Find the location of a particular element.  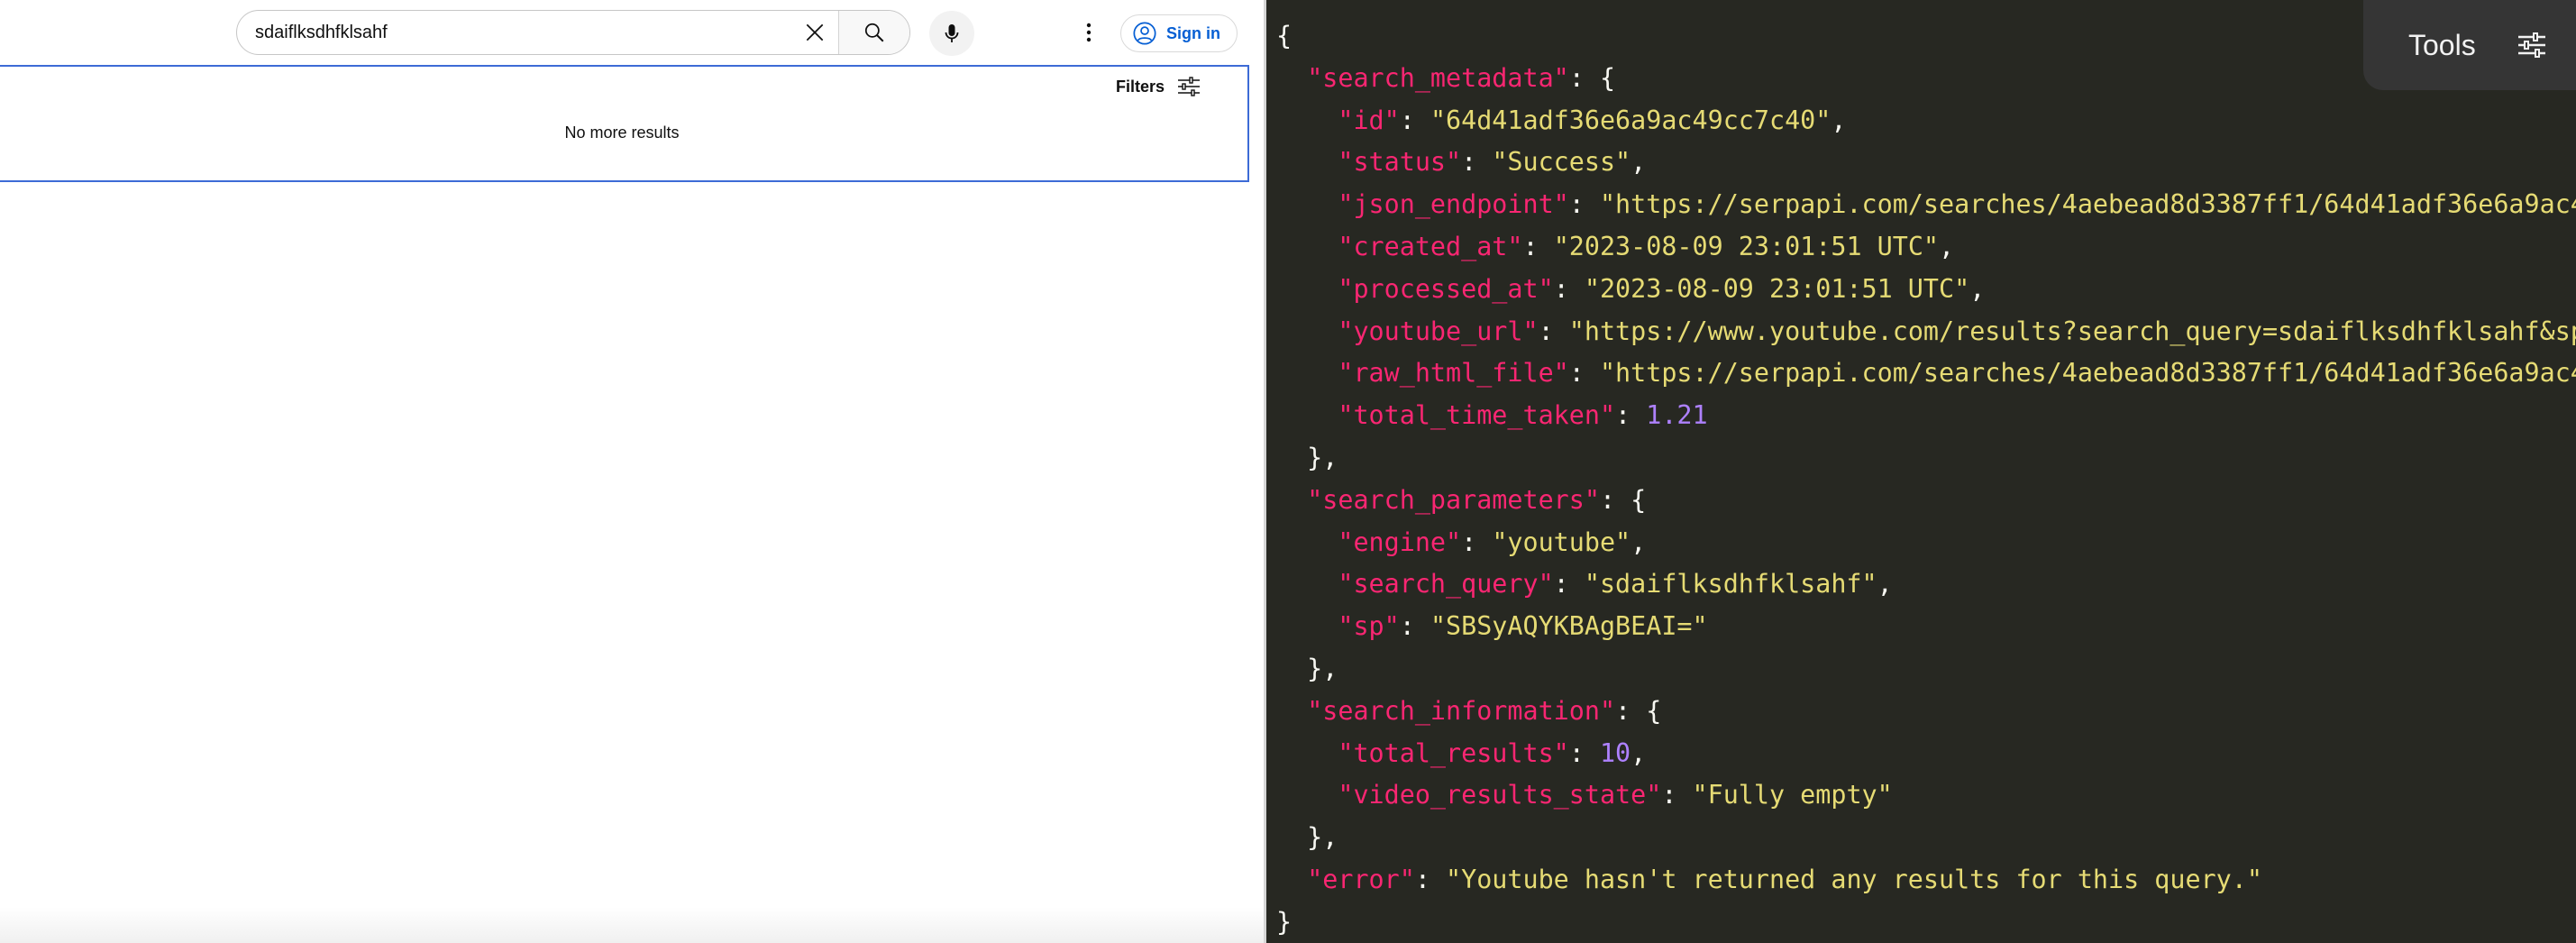

json-key: "search_metadata" is located at coordinates (1438, 77).